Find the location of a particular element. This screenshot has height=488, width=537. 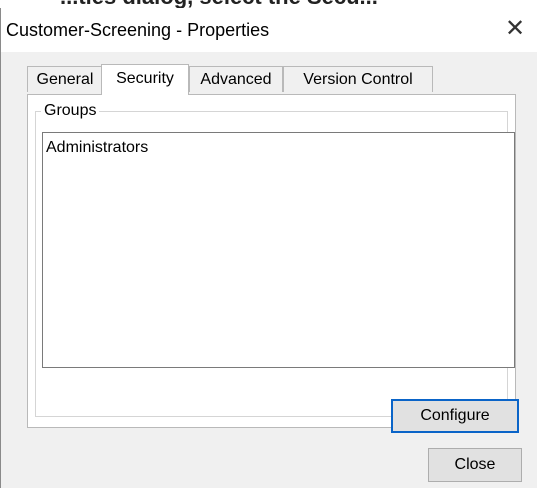

window-title: Customer-Screening - Properties is located at coordinates (138, 30).